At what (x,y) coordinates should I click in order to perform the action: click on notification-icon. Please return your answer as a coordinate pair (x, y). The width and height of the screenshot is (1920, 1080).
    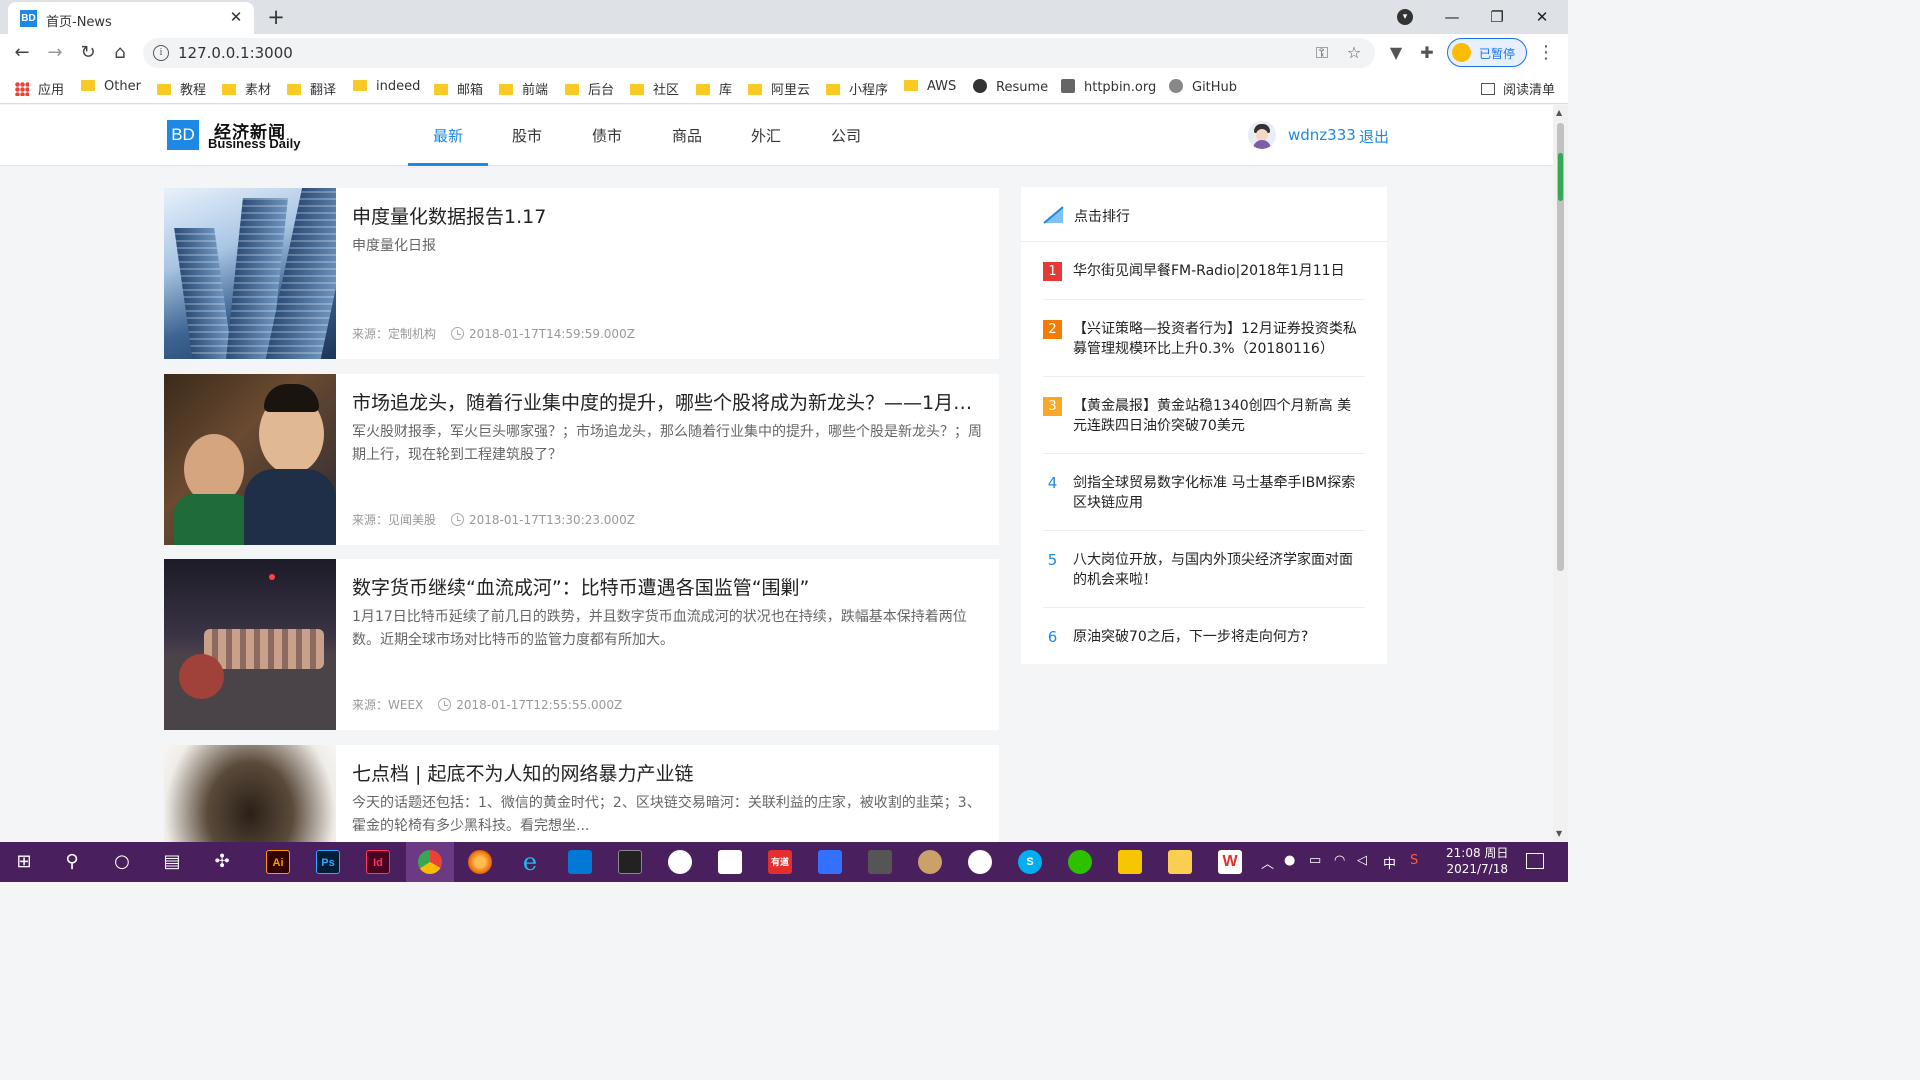
    Looking at the image, I should click on (1535, 861).